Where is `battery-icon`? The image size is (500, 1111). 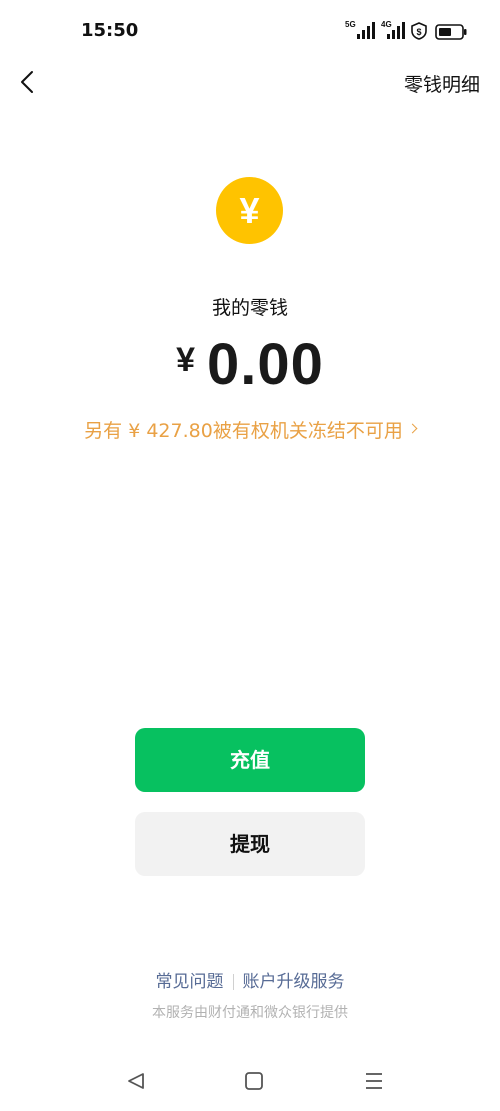
battery-icon is located at coordinates (451, 32).